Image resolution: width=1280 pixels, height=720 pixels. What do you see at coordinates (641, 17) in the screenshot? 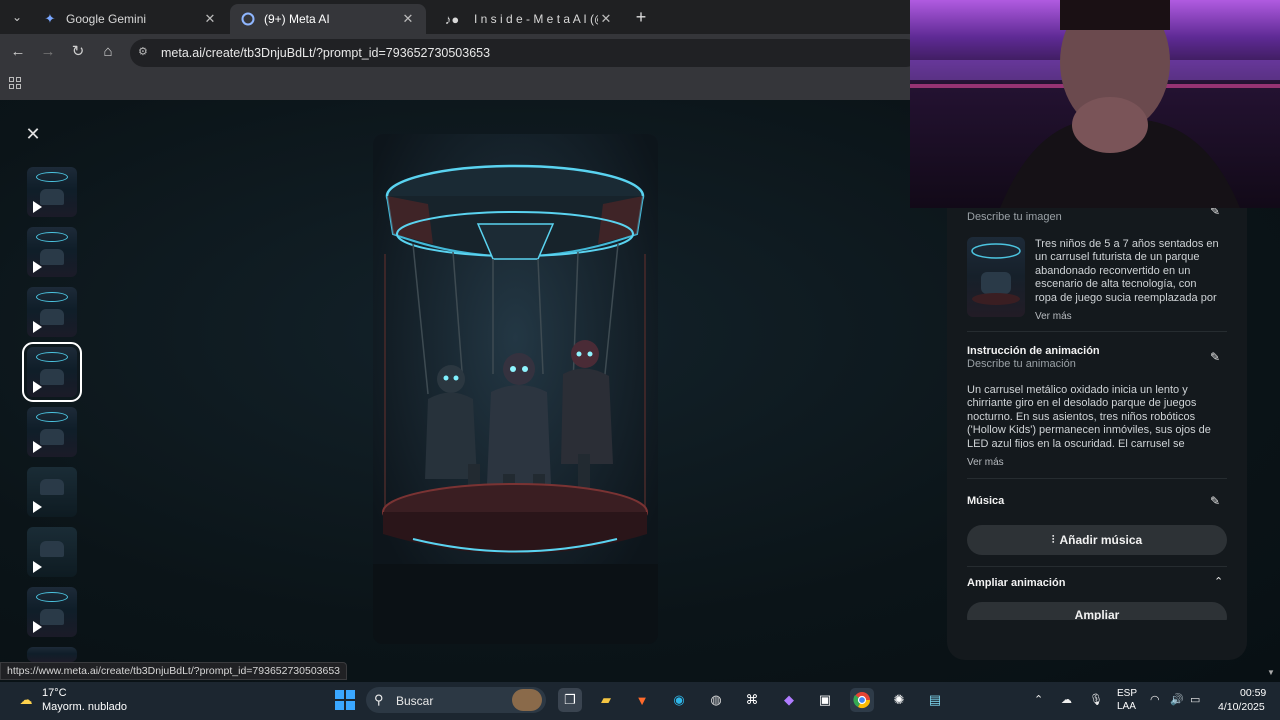
I see `new-tab-button: +` at bounding box center [641, 17].